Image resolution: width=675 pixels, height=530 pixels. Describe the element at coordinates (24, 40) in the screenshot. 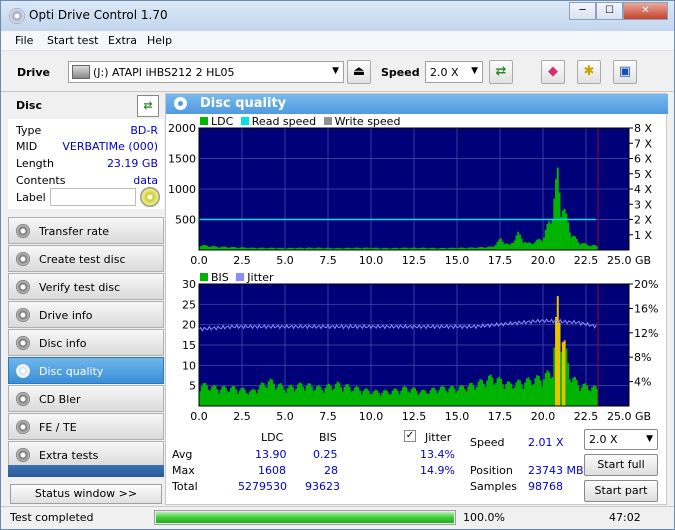

I see `menu-file: File` at that location.